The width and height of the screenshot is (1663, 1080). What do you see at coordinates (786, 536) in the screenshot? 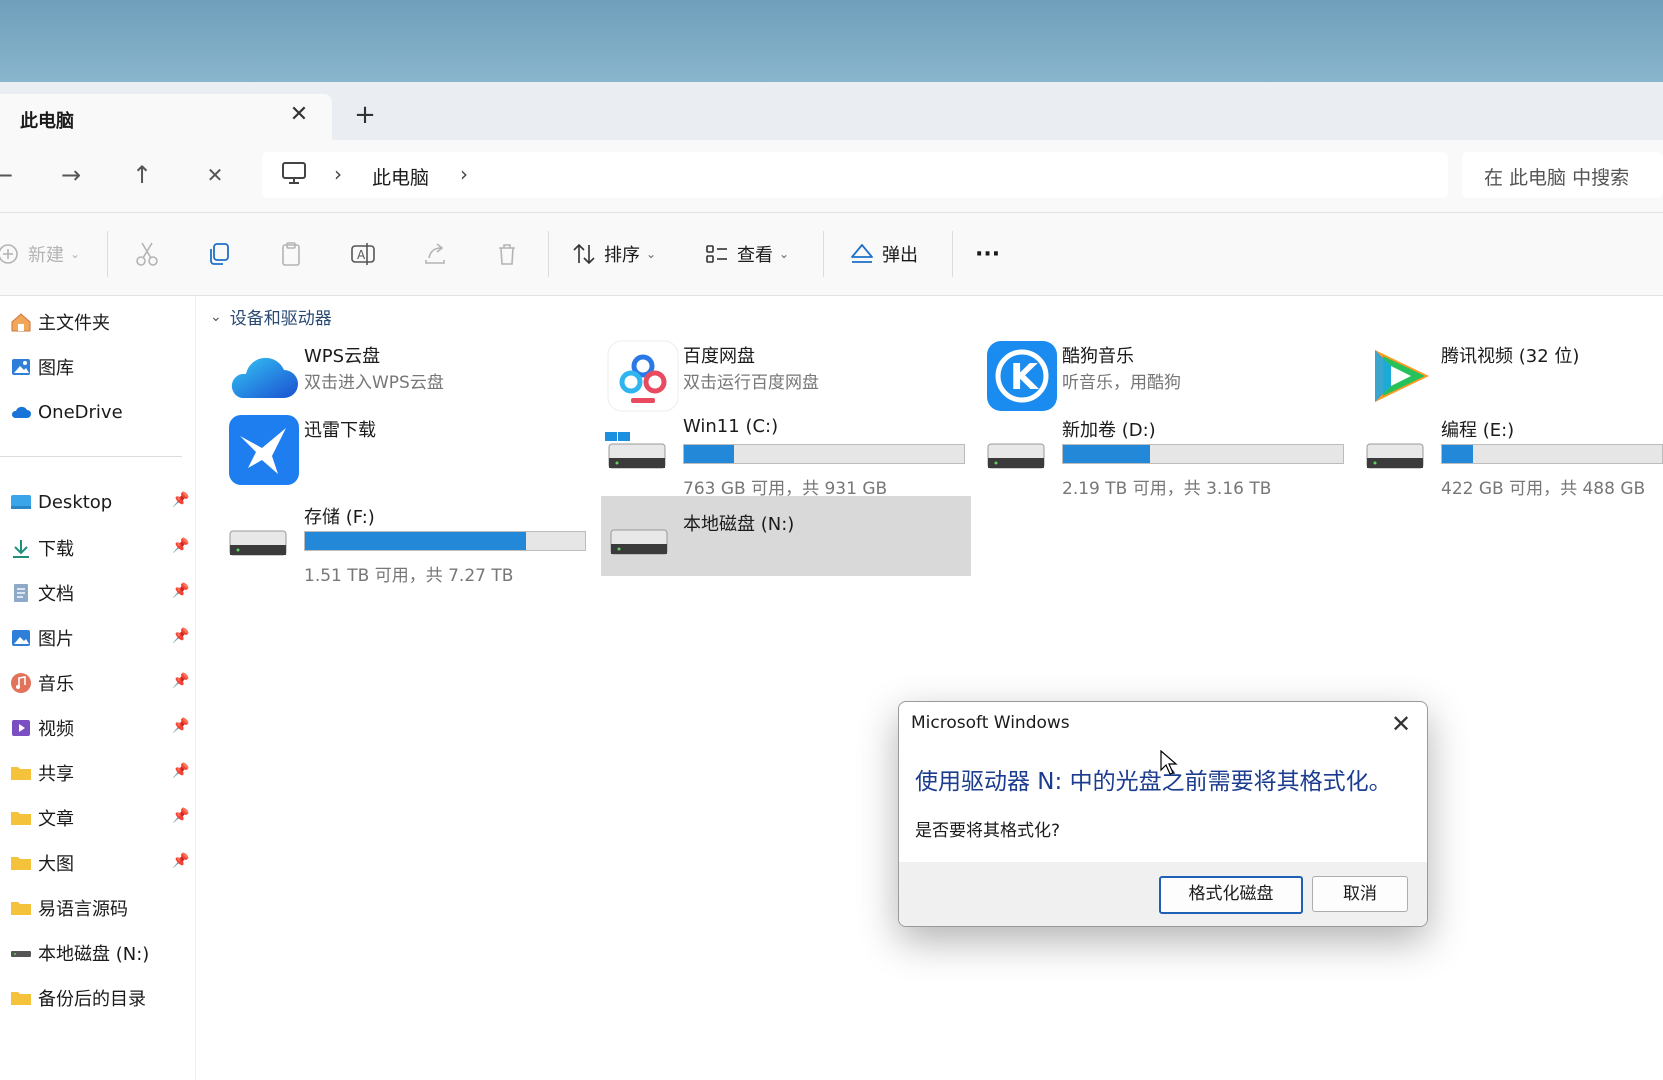
I see `drive-tile-n: 本地磁盘 (N:)` at bounding box center [786, 536].